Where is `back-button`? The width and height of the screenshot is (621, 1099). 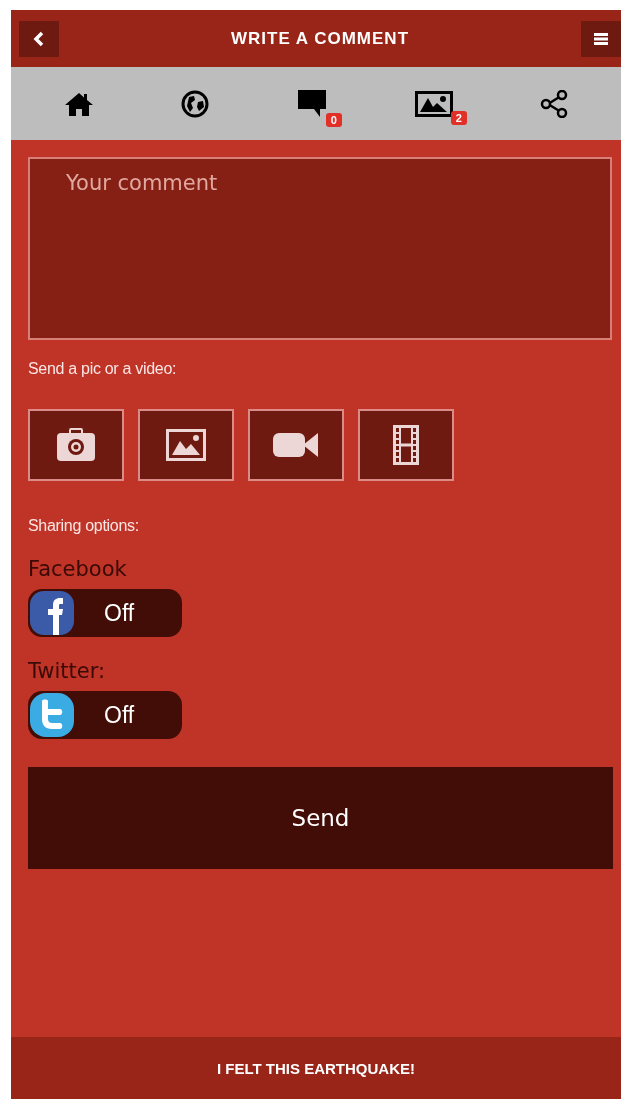 back-button is located at coordinates (39, 38).